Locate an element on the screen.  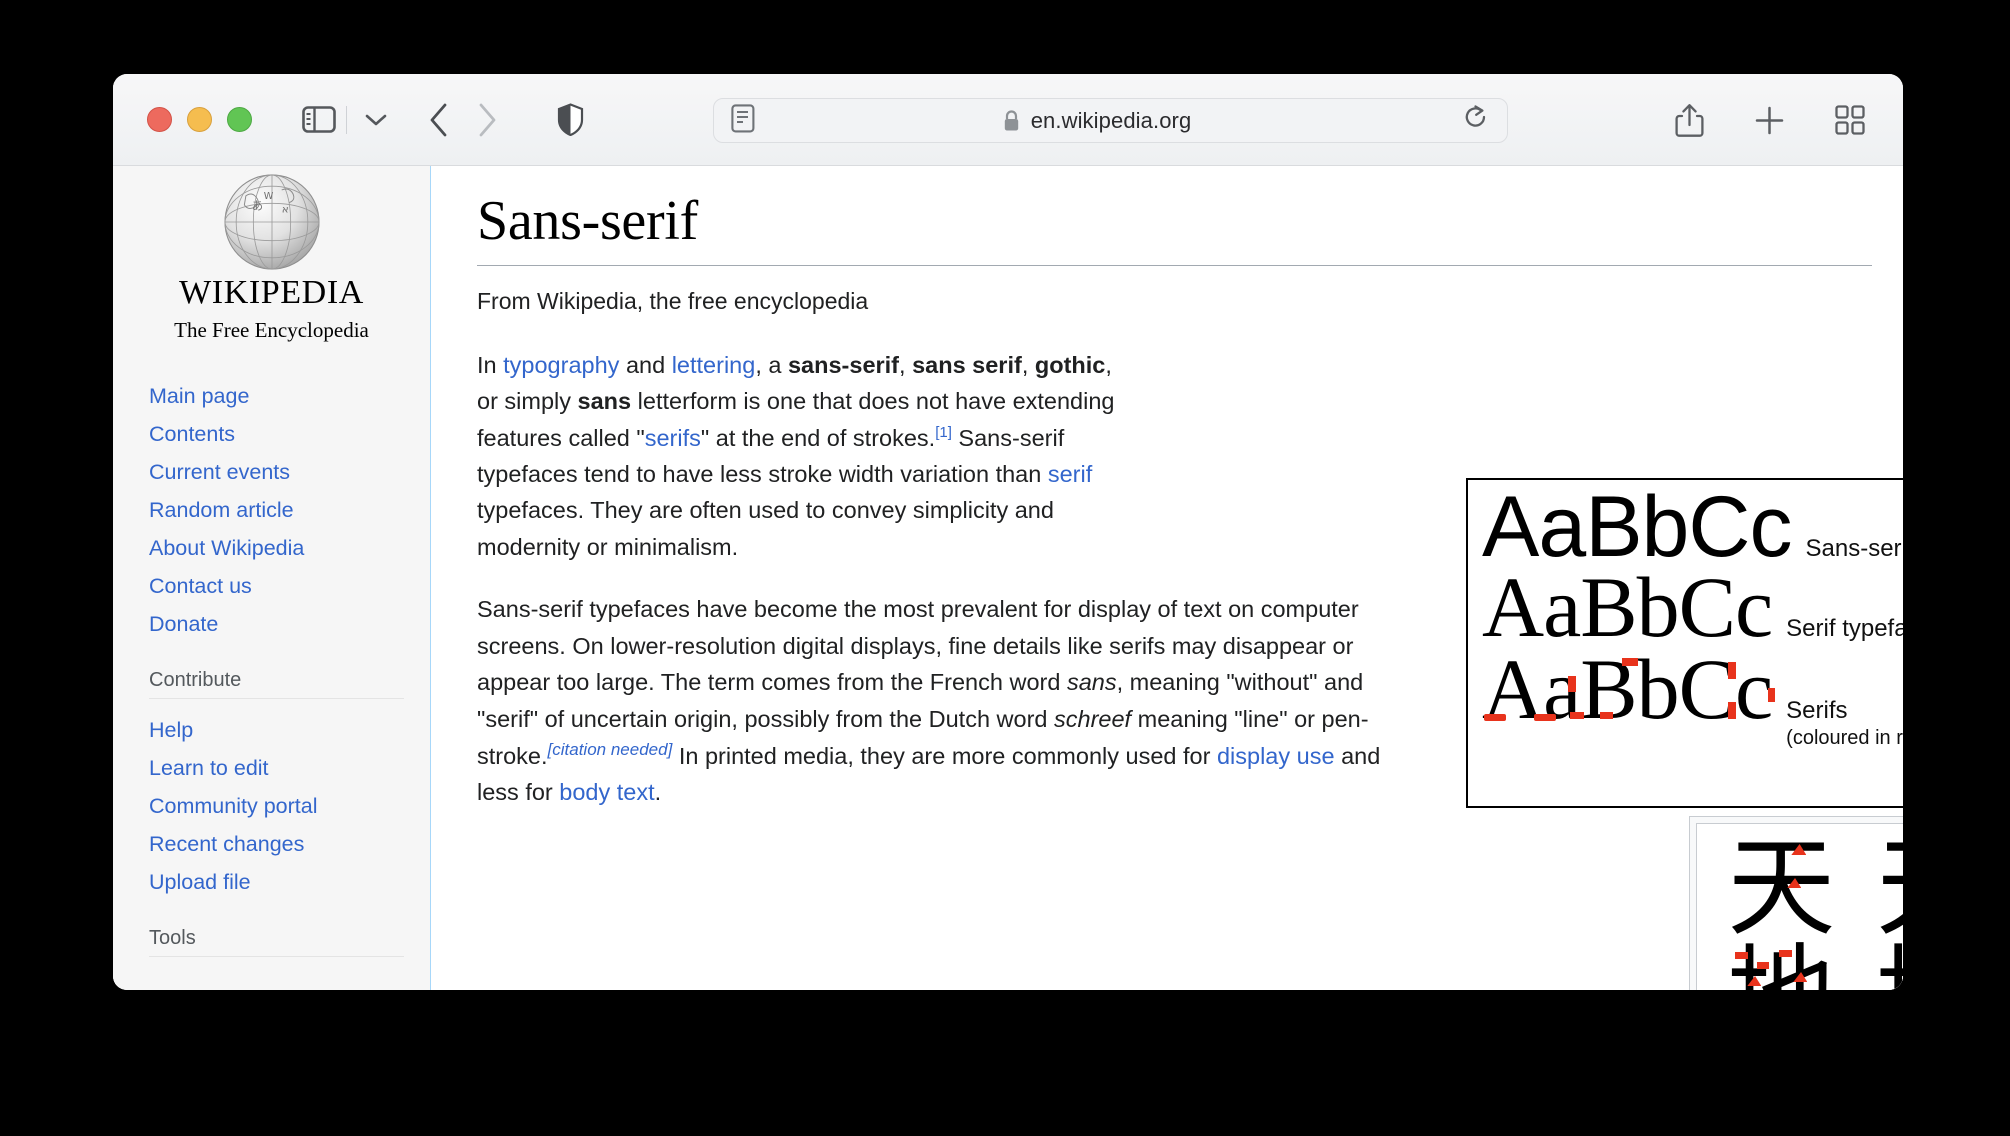
chevron-left-icon is located at coordinates (438, 119).